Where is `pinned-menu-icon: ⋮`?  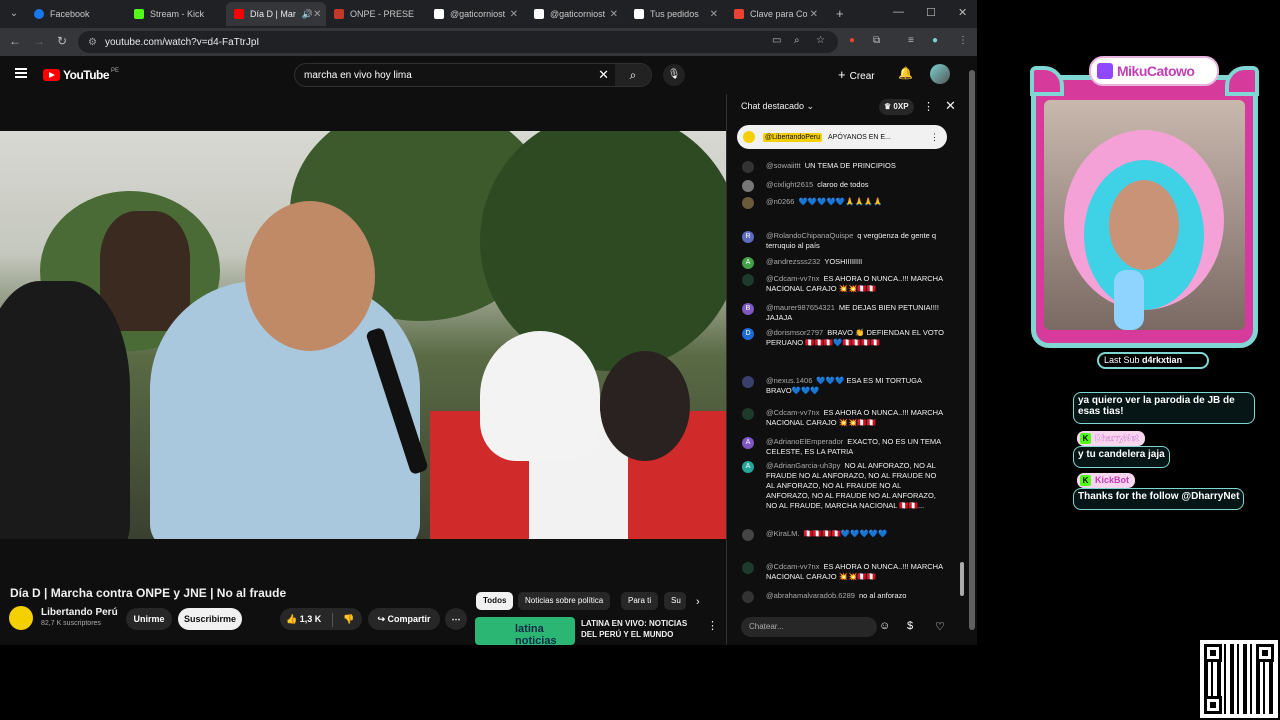 pinned-menu-icon: ⋮ is located at coordinates (934, 137).